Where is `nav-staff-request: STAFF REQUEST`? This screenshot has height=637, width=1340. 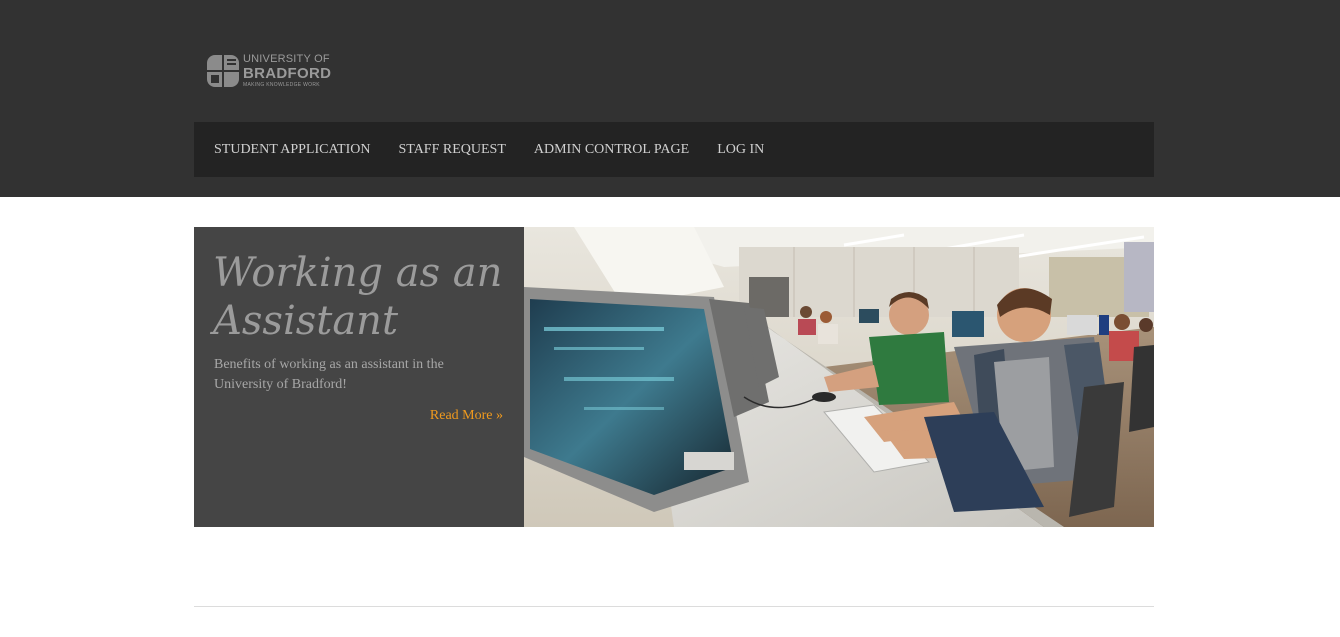
nav-staff-request: STAFF REQUEST is located at coordinates (451, 150).